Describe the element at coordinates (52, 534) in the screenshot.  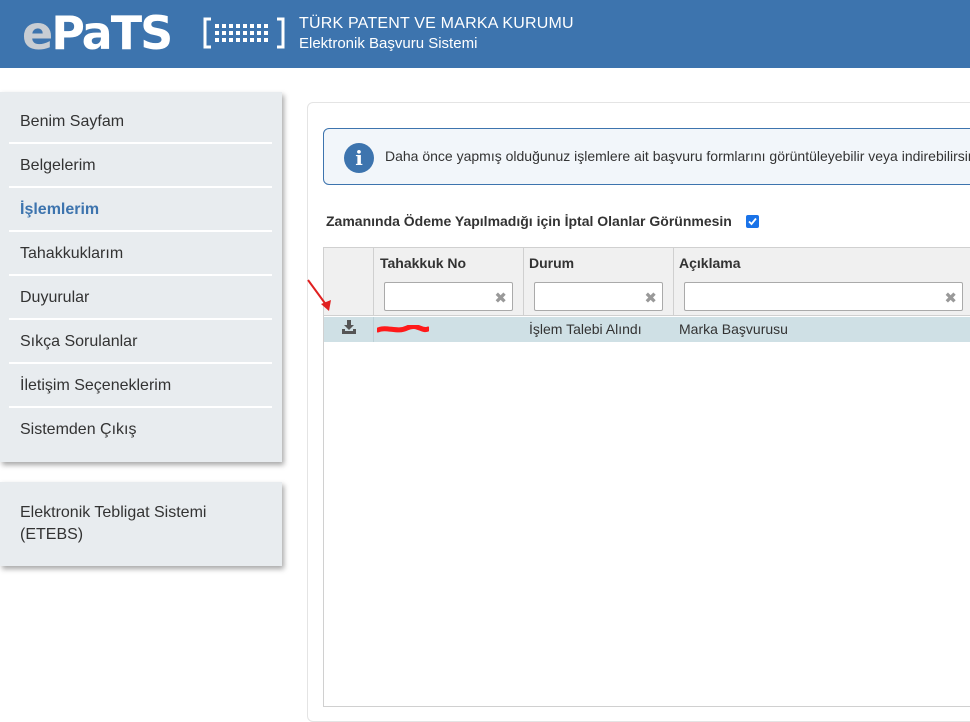
I see `etebs-label-line2: (ETEBS)` at that location.